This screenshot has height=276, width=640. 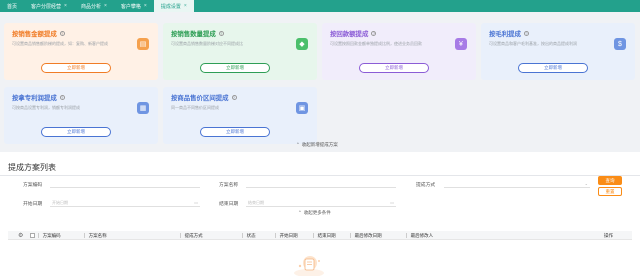 I want to click on commission-mode-select: ⌄, so click(x=517, y=184).